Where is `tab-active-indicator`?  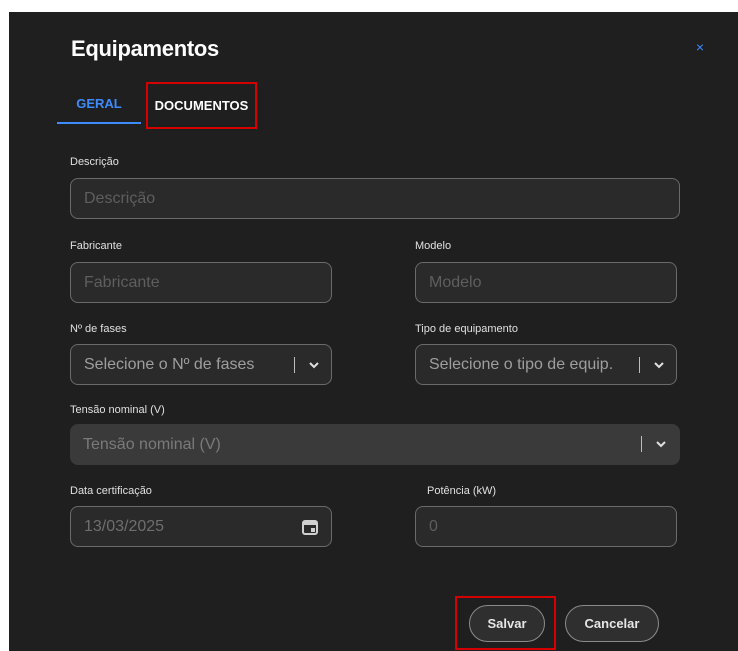 tab-active-indicator is located at coordinates (99, 123).